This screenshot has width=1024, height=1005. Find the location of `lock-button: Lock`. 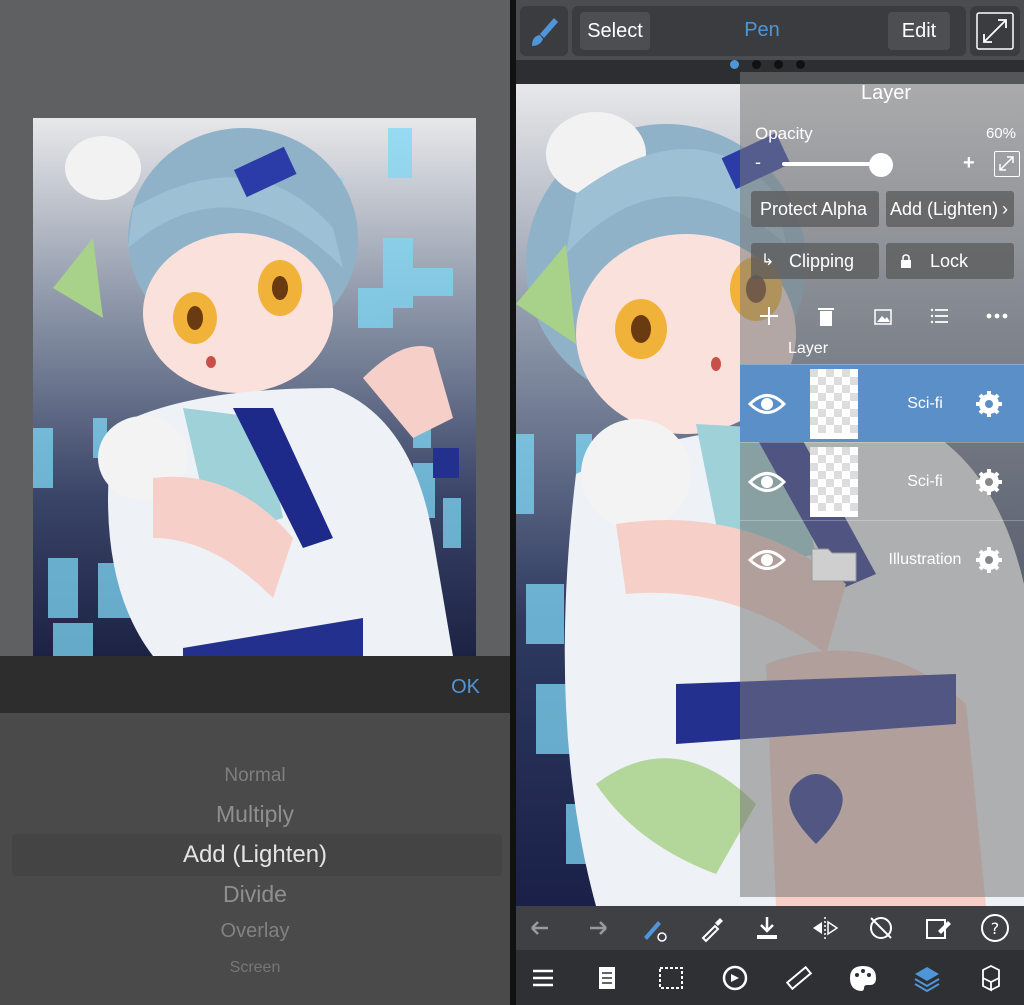

lock-button: Lock is located at coordinates (950, 261).